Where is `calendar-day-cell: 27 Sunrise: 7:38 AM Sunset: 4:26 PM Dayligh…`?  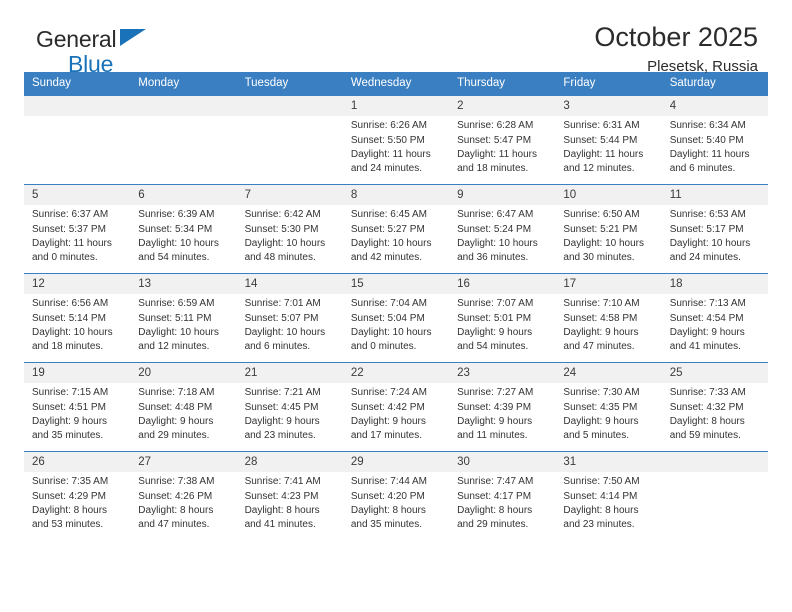 calendar-day-cell: 27 Sunrise: 7:38 AM Sunset: 4:26 PM Dayligh… is located at coordinates (183, 495).